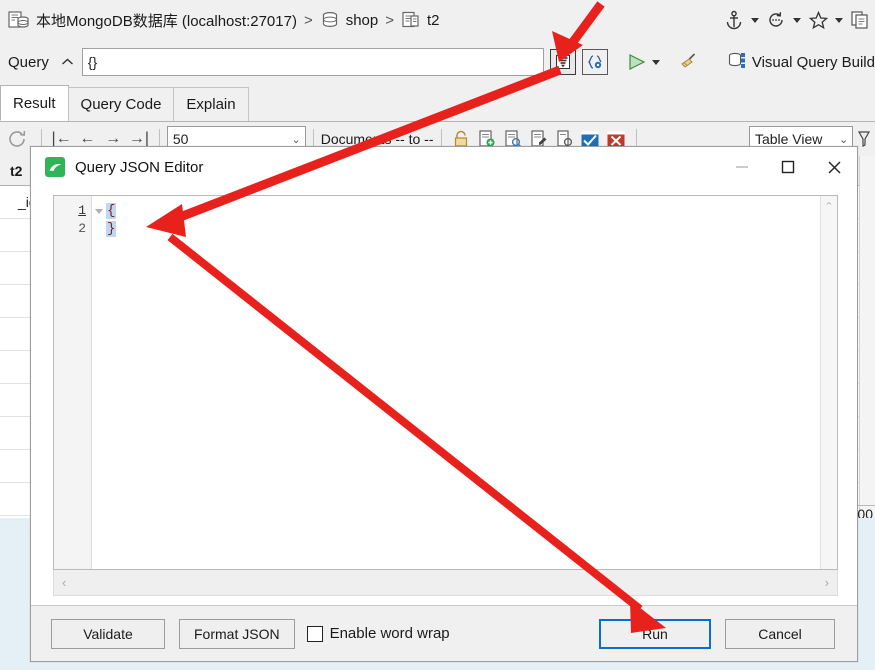  Describe the element at coordinates (237, 633) in the screenshot. I see `format-json-button: Format JSON` at that location.